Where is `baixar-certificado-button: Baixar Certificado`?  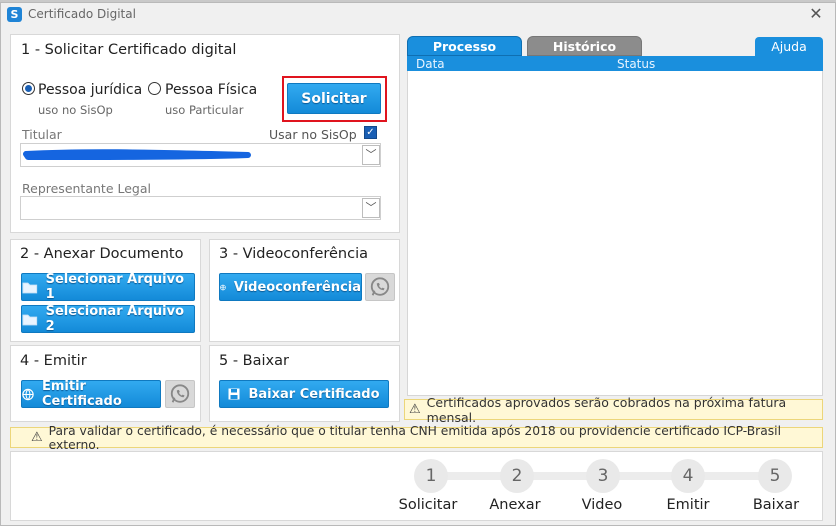
baixar-certificado-button: Baixar Certificado is located at coordinates (304, 394).